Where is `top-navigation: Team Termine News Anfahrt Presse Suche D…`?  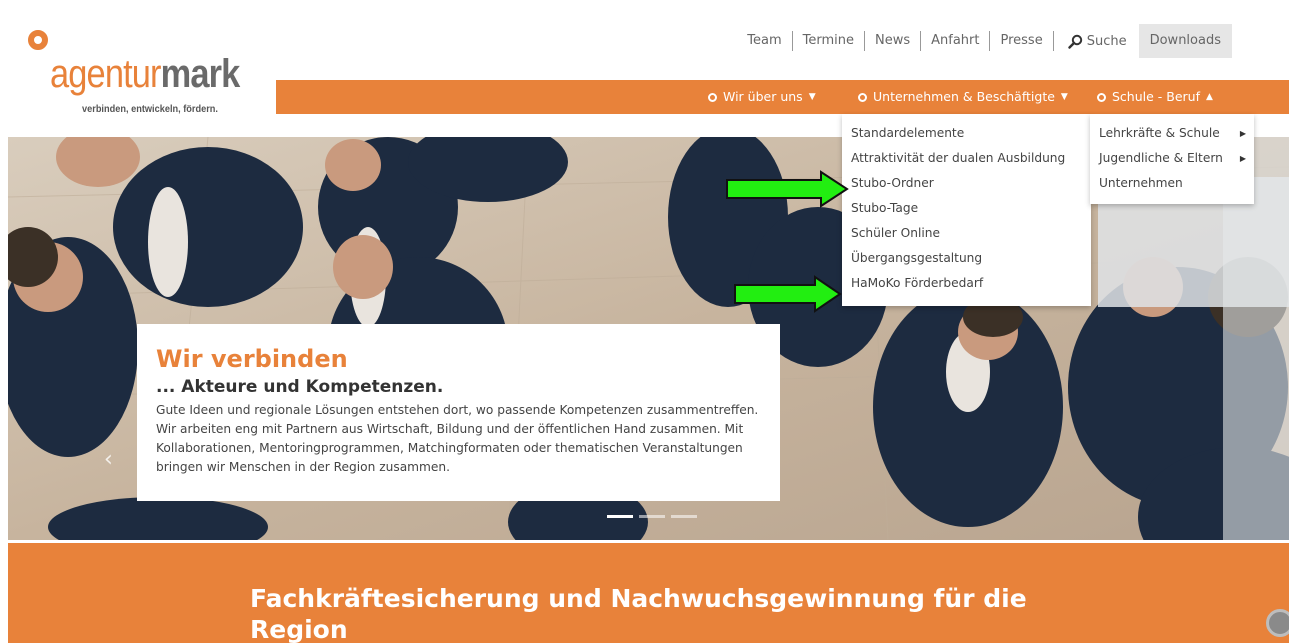
top-navigation: Team Termine News Anfahrt Presse Suche D… is located at coordinates (989, 41).